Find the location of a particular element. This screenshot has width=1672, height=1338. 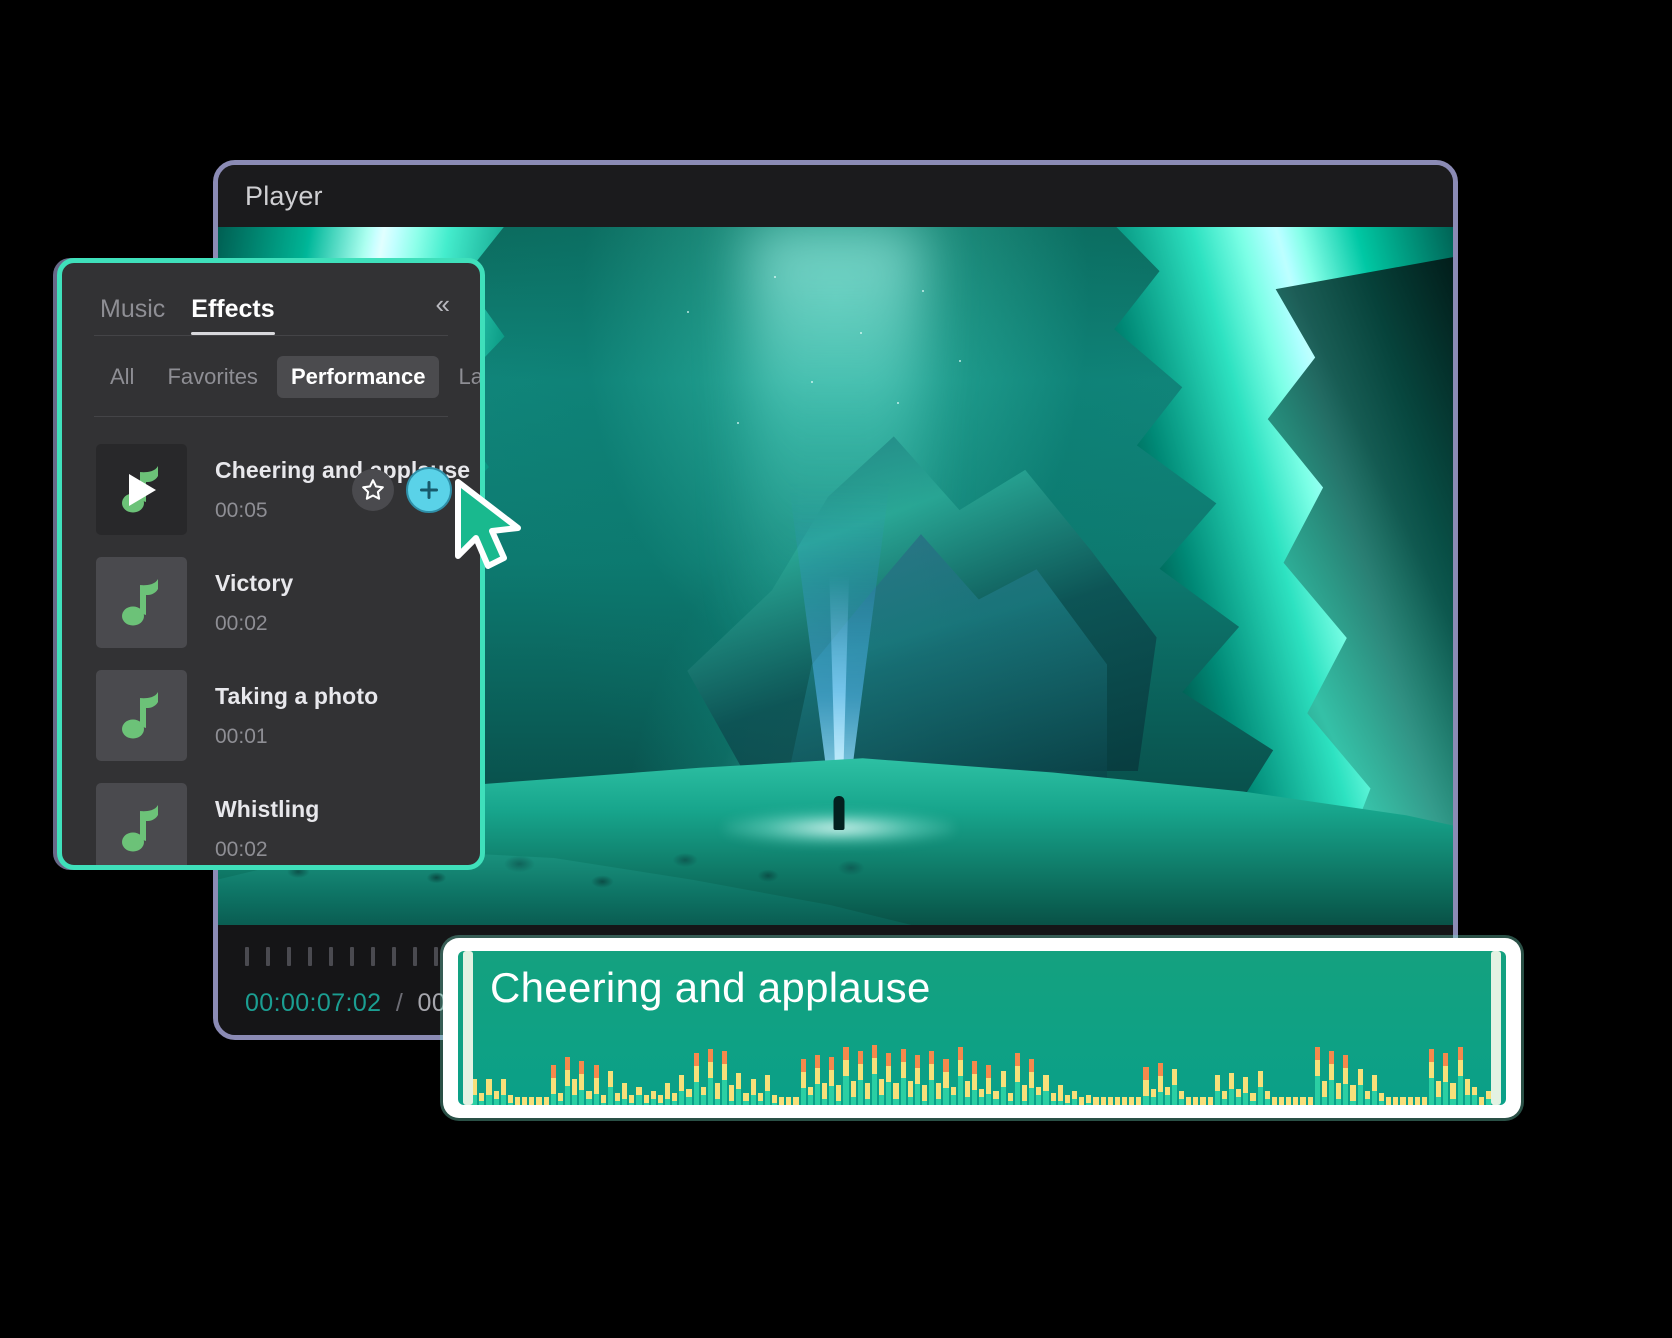

filter-chip-laugh: Laugh is located at coordinates (462, 377).